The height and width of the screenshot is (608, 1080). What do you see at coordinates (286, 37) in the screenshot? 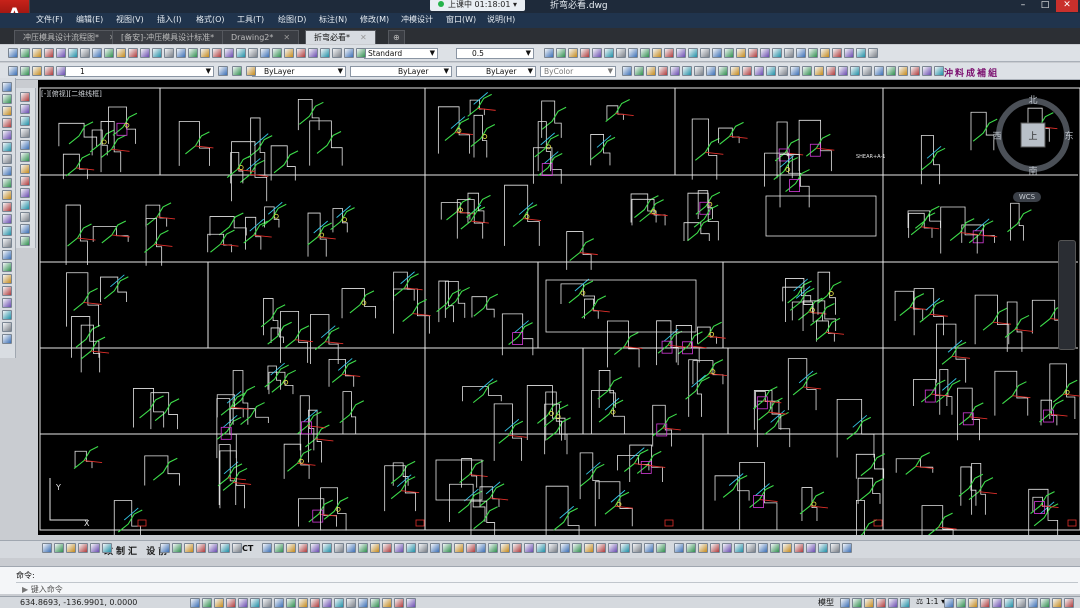
I see `close-icon: ✕` at bounding box center [286, 37].